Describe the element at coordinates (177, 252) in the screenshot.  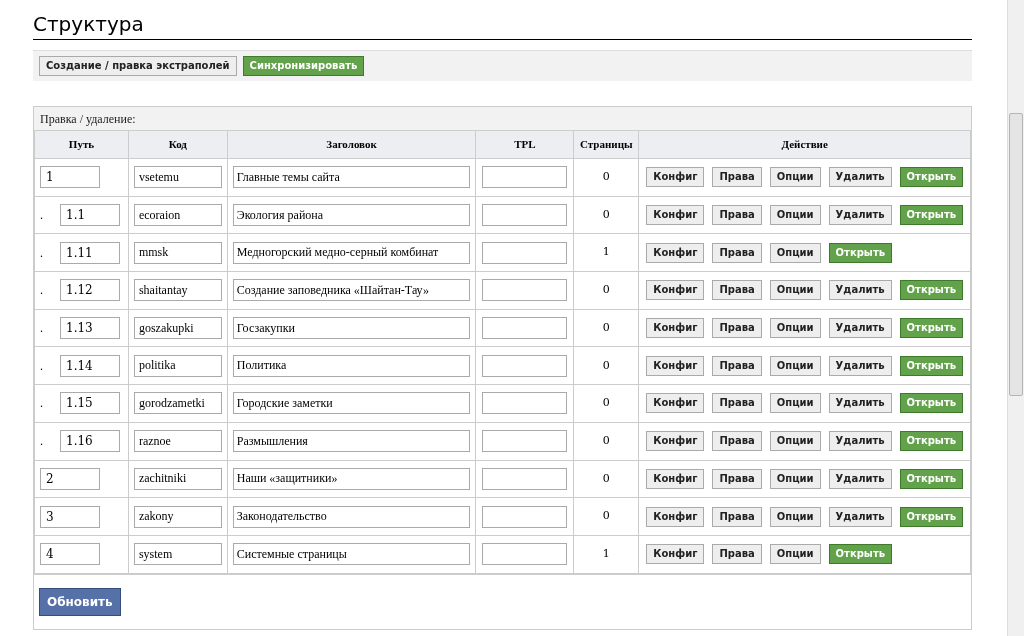
I see `code-field: mmsk` at that location.